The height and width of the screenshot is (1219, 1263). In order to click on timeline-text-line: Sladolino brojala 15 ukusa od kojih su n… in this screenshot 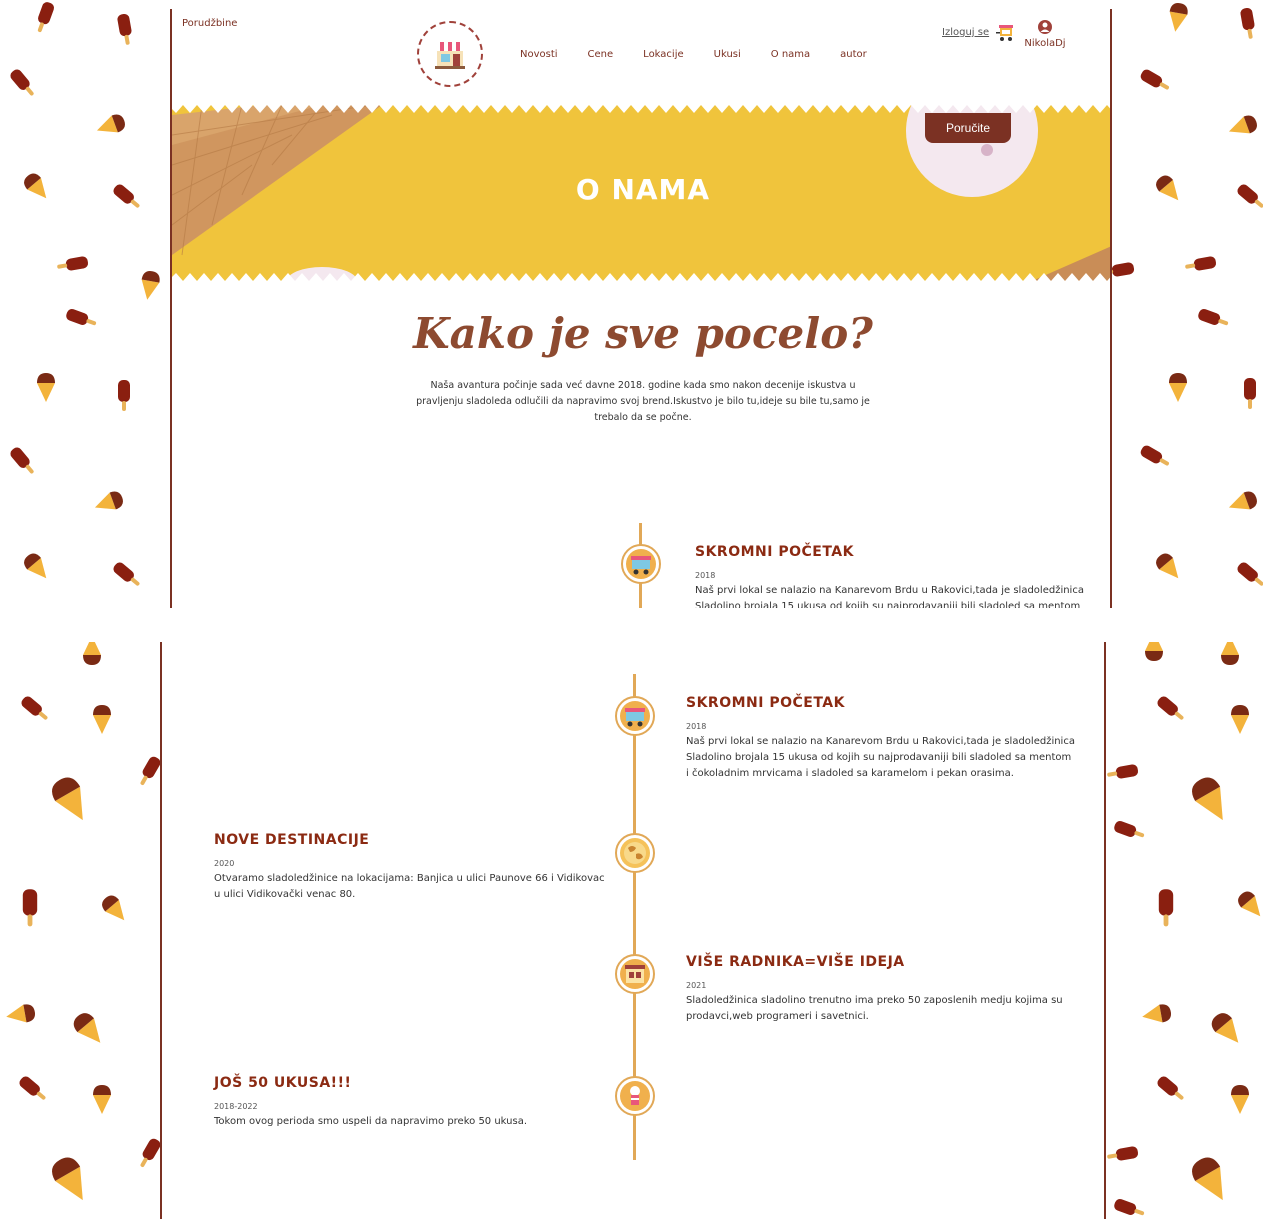, I will do `click(879, 757)`.